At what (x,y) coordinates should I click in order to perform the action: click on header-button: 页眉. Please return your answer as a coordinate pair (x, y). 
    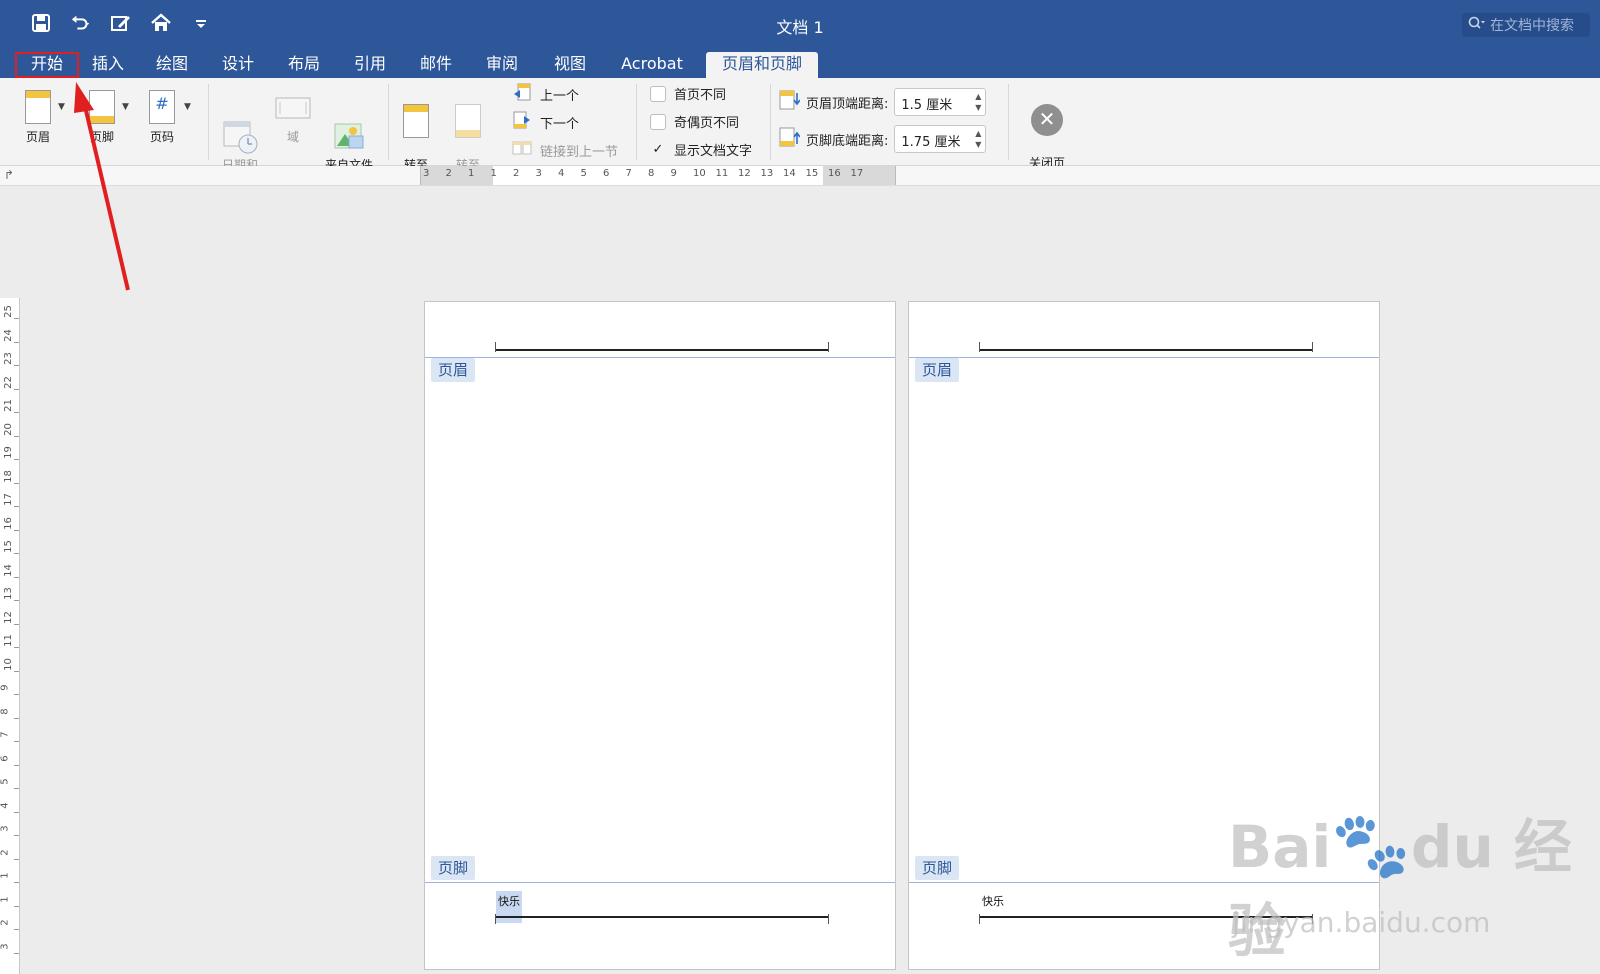
    Looking at the image, I should click on (38, 117).